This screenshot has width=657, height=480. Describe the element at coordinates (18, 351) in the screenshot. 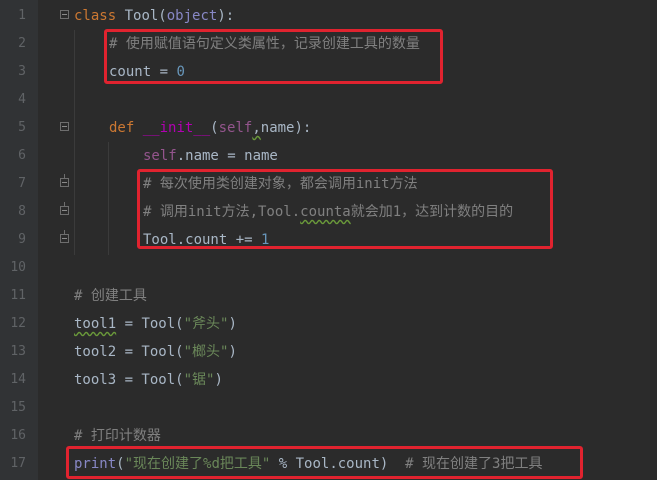

I see `line-number: 13` at that location.